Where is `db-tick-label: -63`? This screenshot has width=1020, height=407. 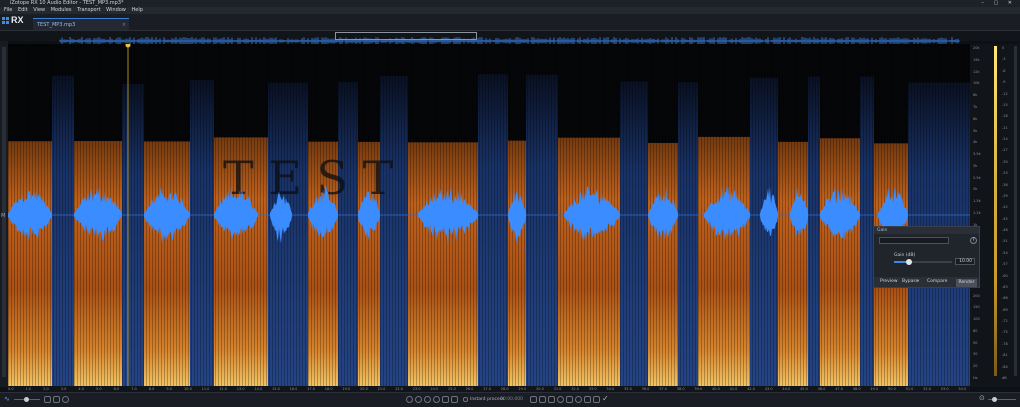 db-tick-label: -63 is located at coordinates (1005, 286).